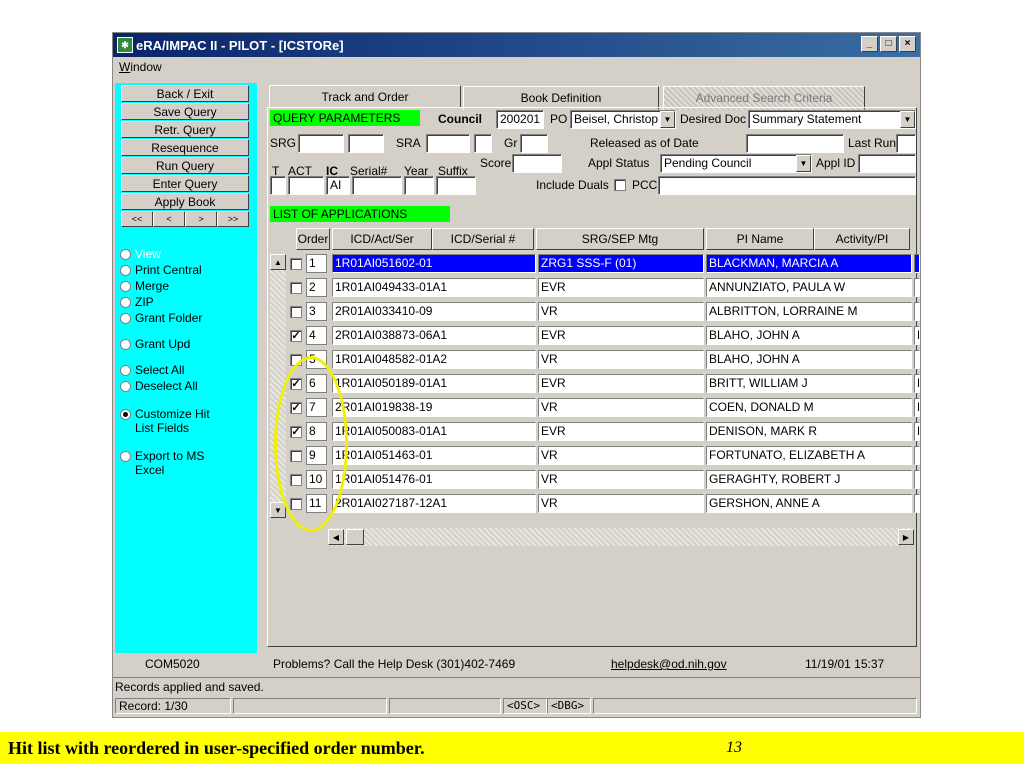 The height and width of the screenshot is (768, 1024). I want to click on order-number-field: 9, so click(316, 455).